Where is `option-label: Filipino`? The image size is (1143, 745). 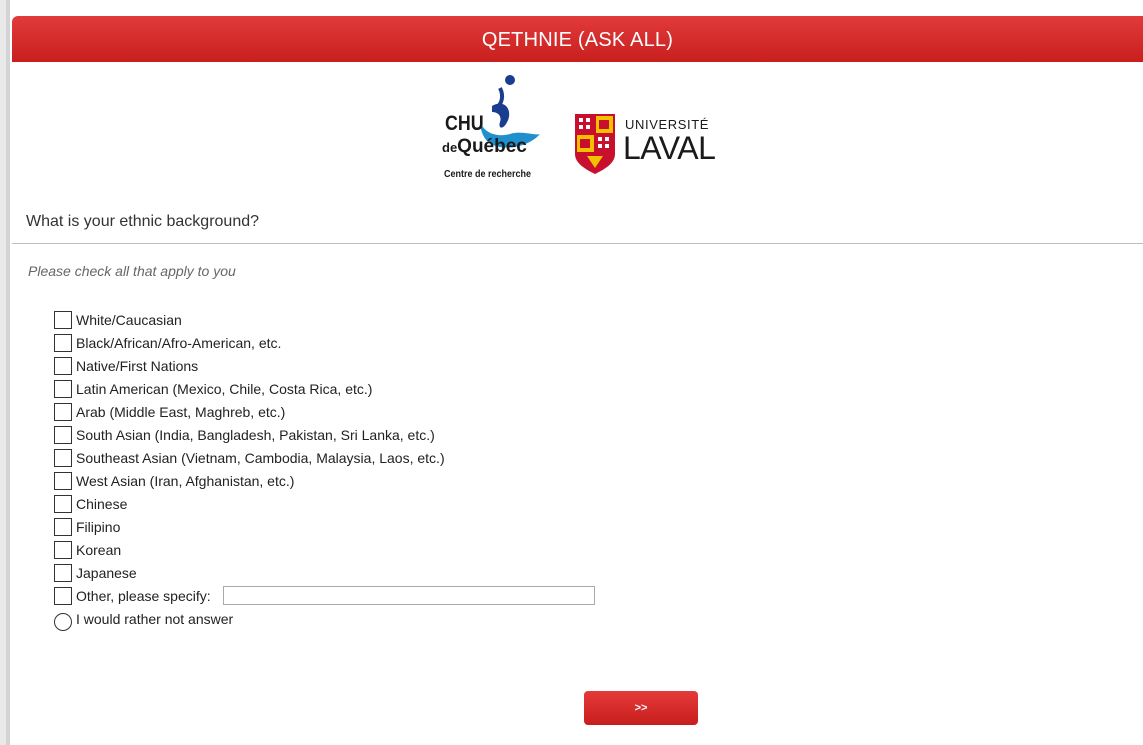 option-label: Filipino is located at coordinates (98, 526).